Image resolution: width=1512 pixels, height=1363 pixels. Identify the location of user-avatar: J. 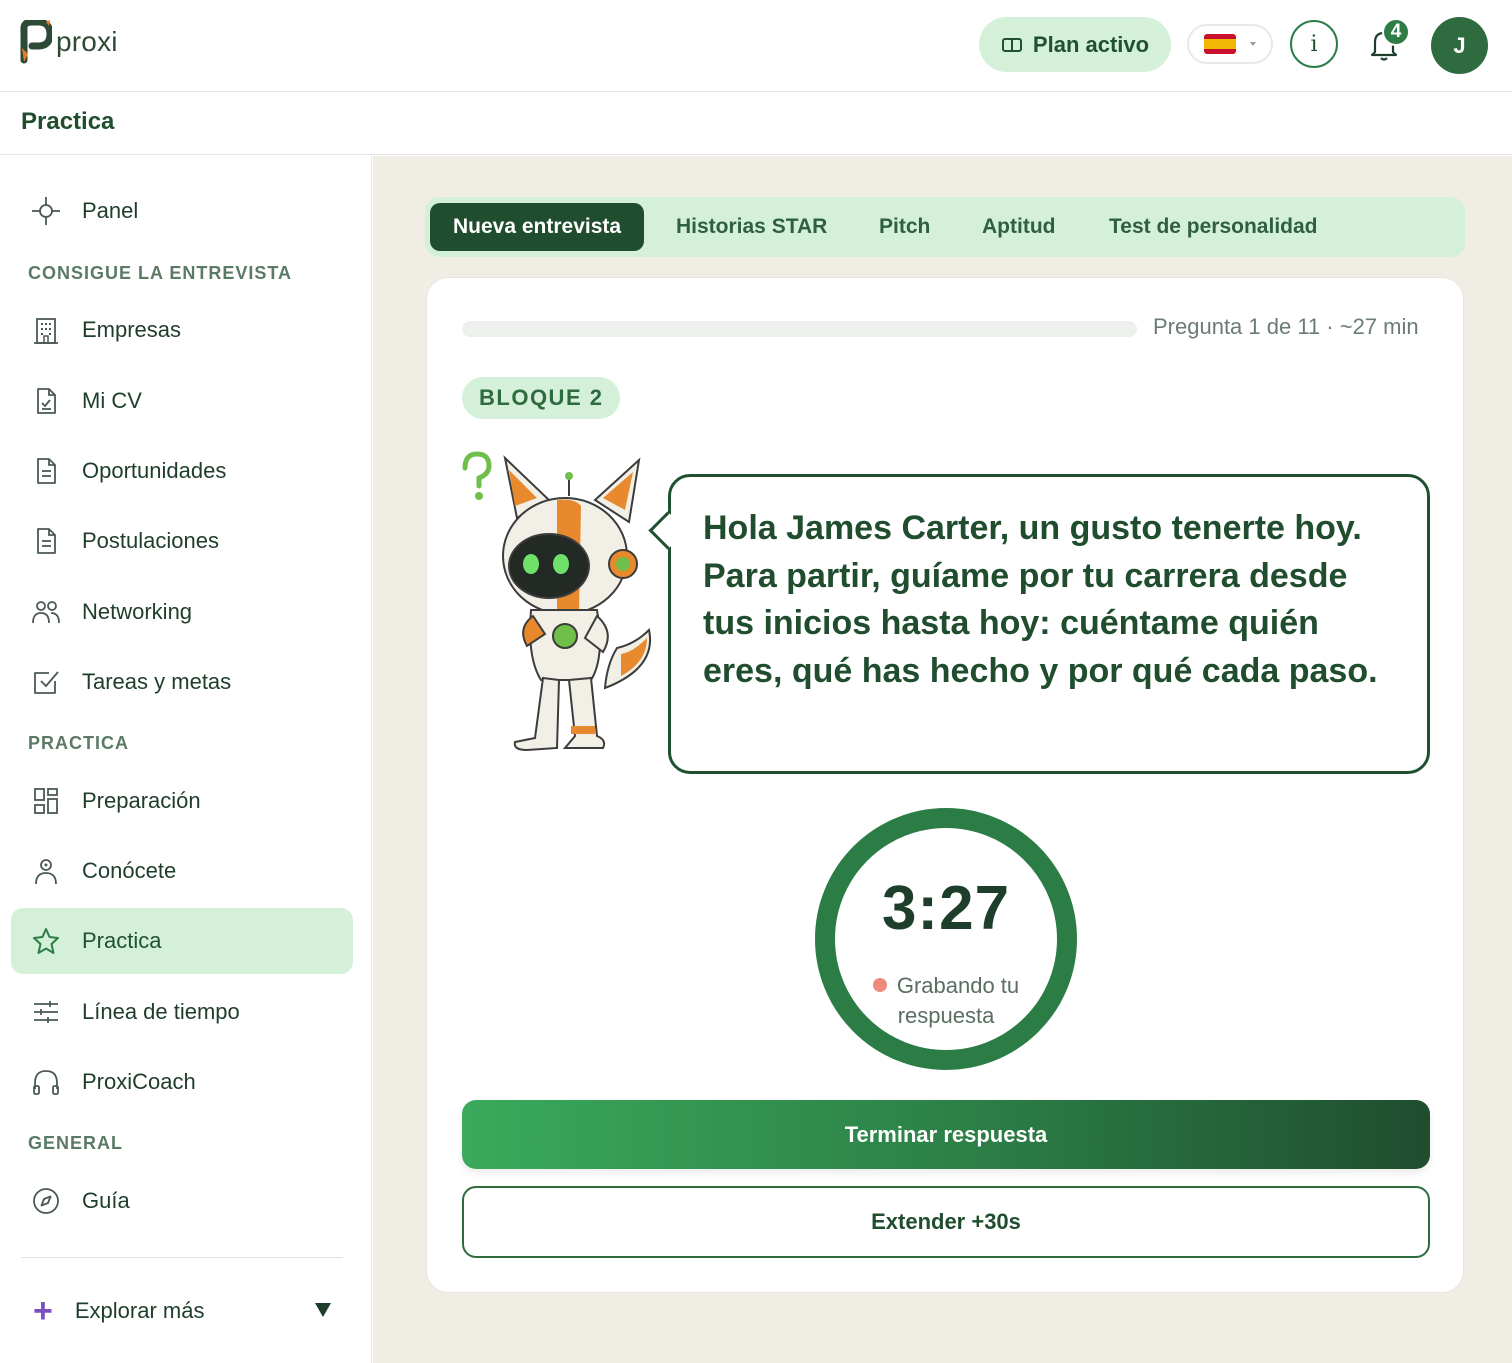
(1459, 45).